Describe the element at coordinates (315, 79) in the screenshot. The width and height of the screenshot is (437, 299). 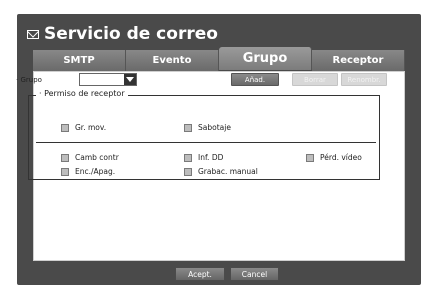
I see `delete-button: Borrar` at that location.